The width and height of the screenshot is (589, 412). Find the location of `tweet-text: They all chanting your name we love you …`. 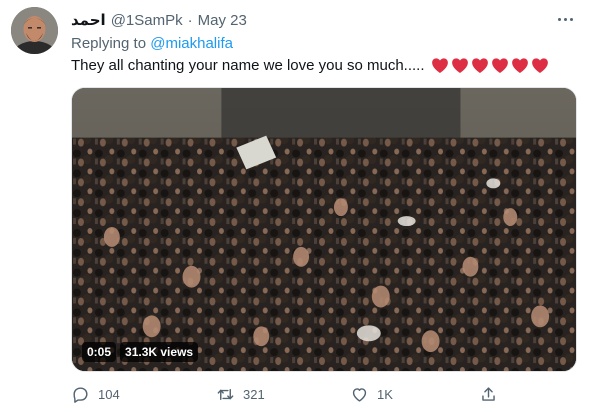

tweet-text: They all chanting your name we love you … is located at coordinates (310, 65).